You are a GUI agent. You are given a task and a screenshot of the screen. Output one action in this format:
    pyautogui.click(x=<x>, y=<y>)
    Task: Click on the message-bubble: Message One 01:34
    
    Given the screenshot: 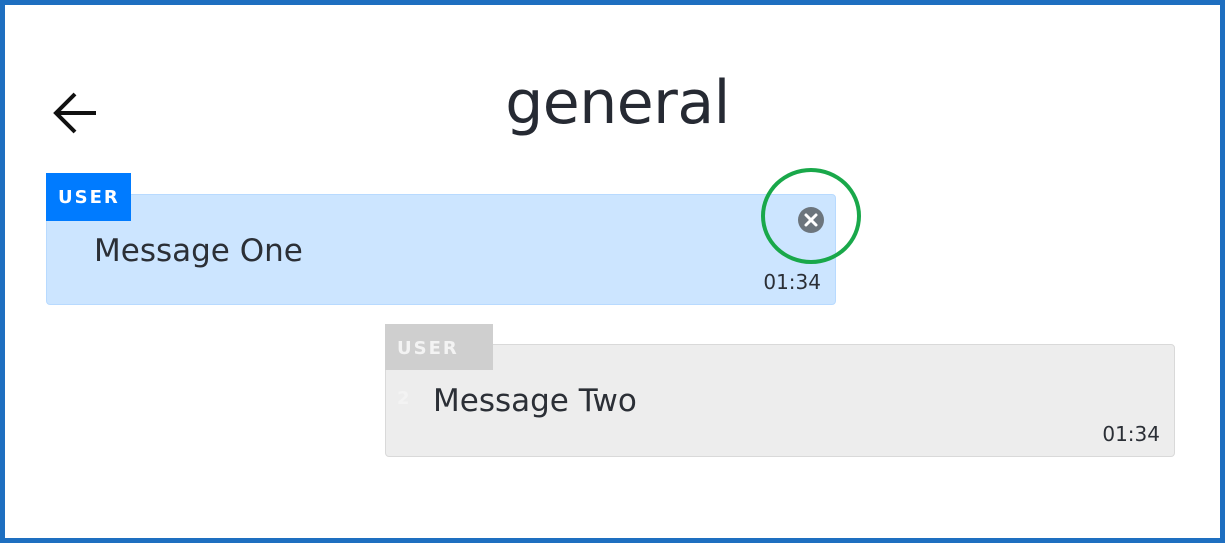 What is the action you would take?
    pyautogui.click(x=441, y=249)
    